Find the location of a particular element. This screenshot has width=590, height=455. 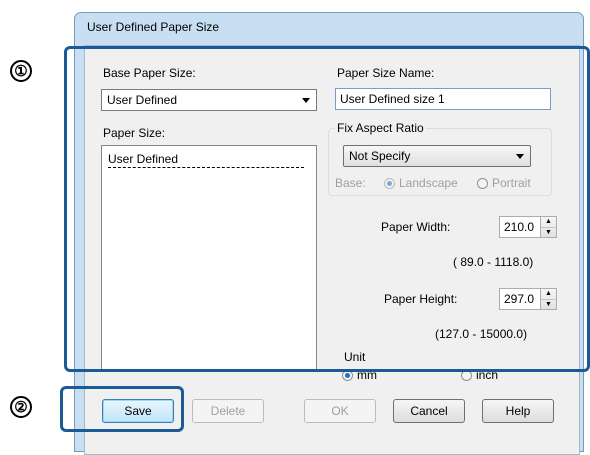

dialog-title: User Defined Paper Size is located at coordinates (153, 27).